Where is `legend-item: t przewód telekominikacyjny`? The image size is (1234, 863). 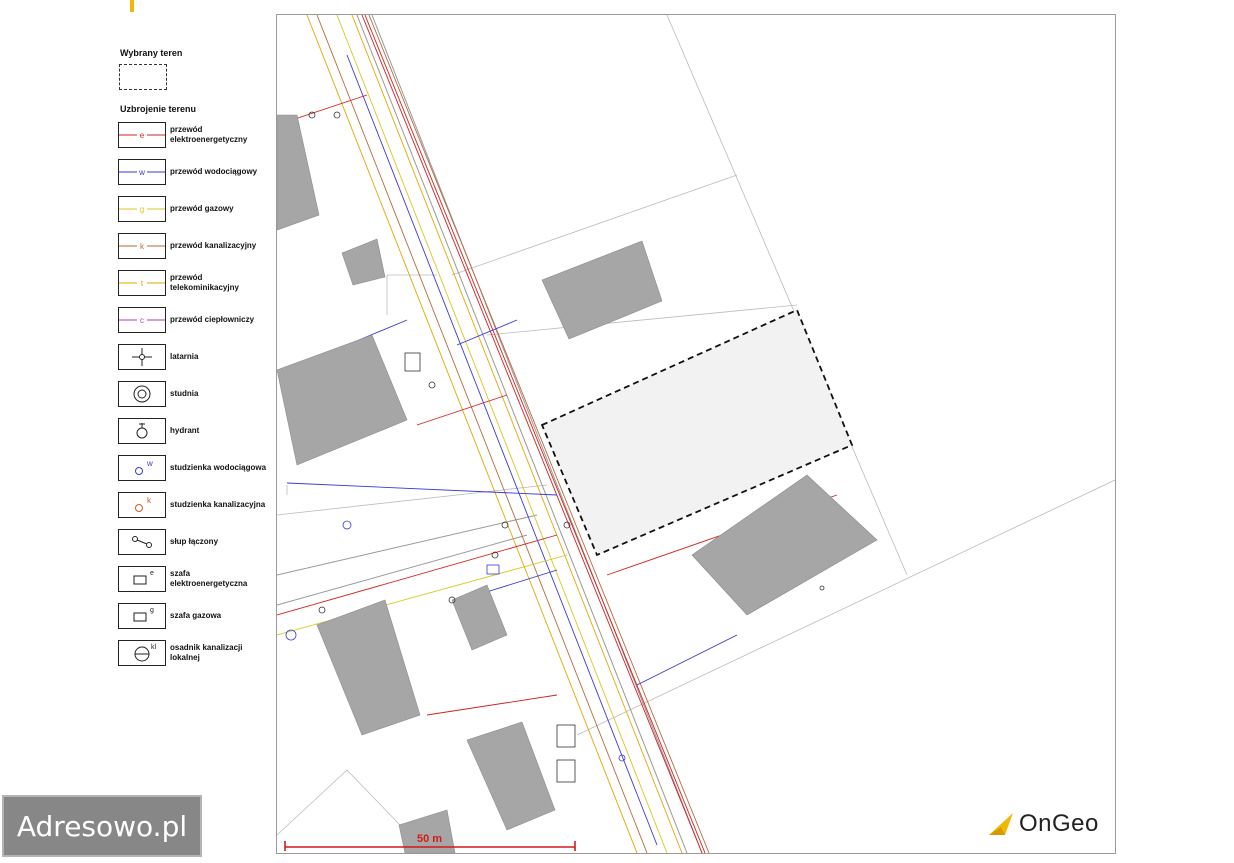 legend-item: t przewód telekominikacyjny is located at coordinates (193, 283).